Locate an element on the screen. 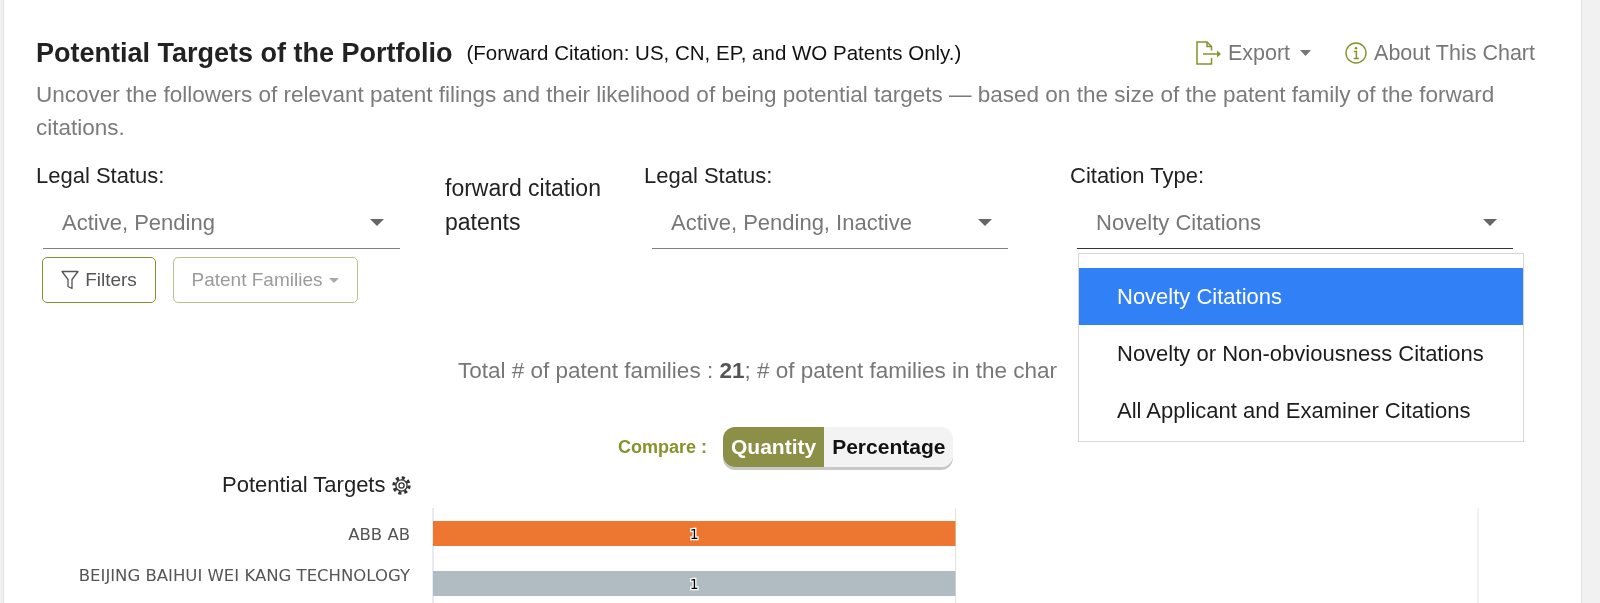 This screenshot has width=1600, height=603. compare-label: Compare : is located at coordinates (662, 447).